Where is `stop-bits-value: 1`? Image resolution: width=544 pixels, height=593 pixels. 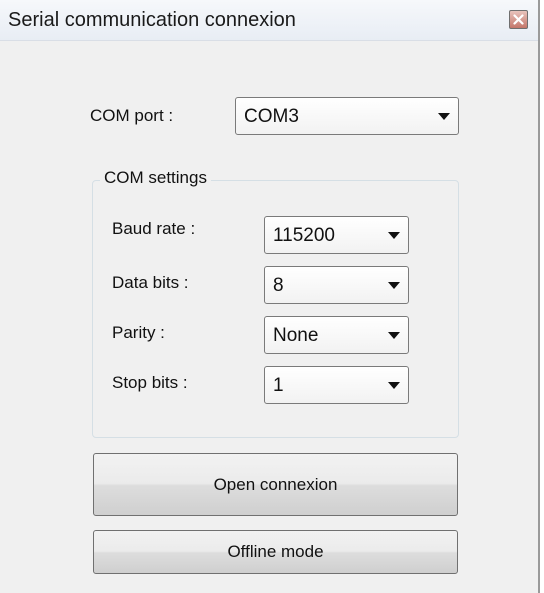 stop-bits-value: 1 is located at coordinates (278, 385).